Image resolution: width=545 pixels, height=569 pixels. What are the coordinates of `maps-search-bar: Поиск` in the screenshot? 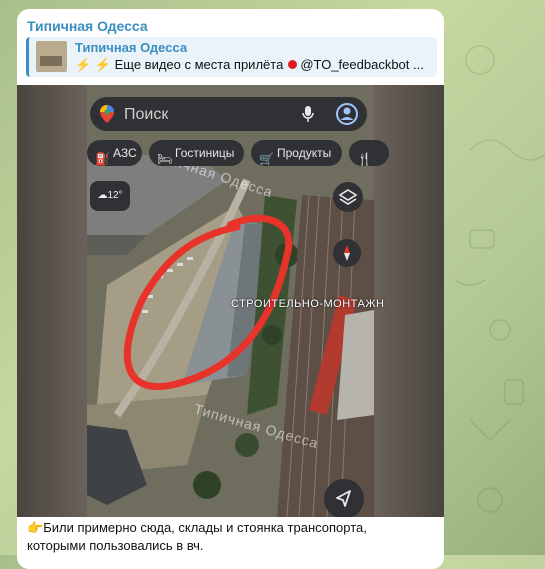 It's located at (228, 114).